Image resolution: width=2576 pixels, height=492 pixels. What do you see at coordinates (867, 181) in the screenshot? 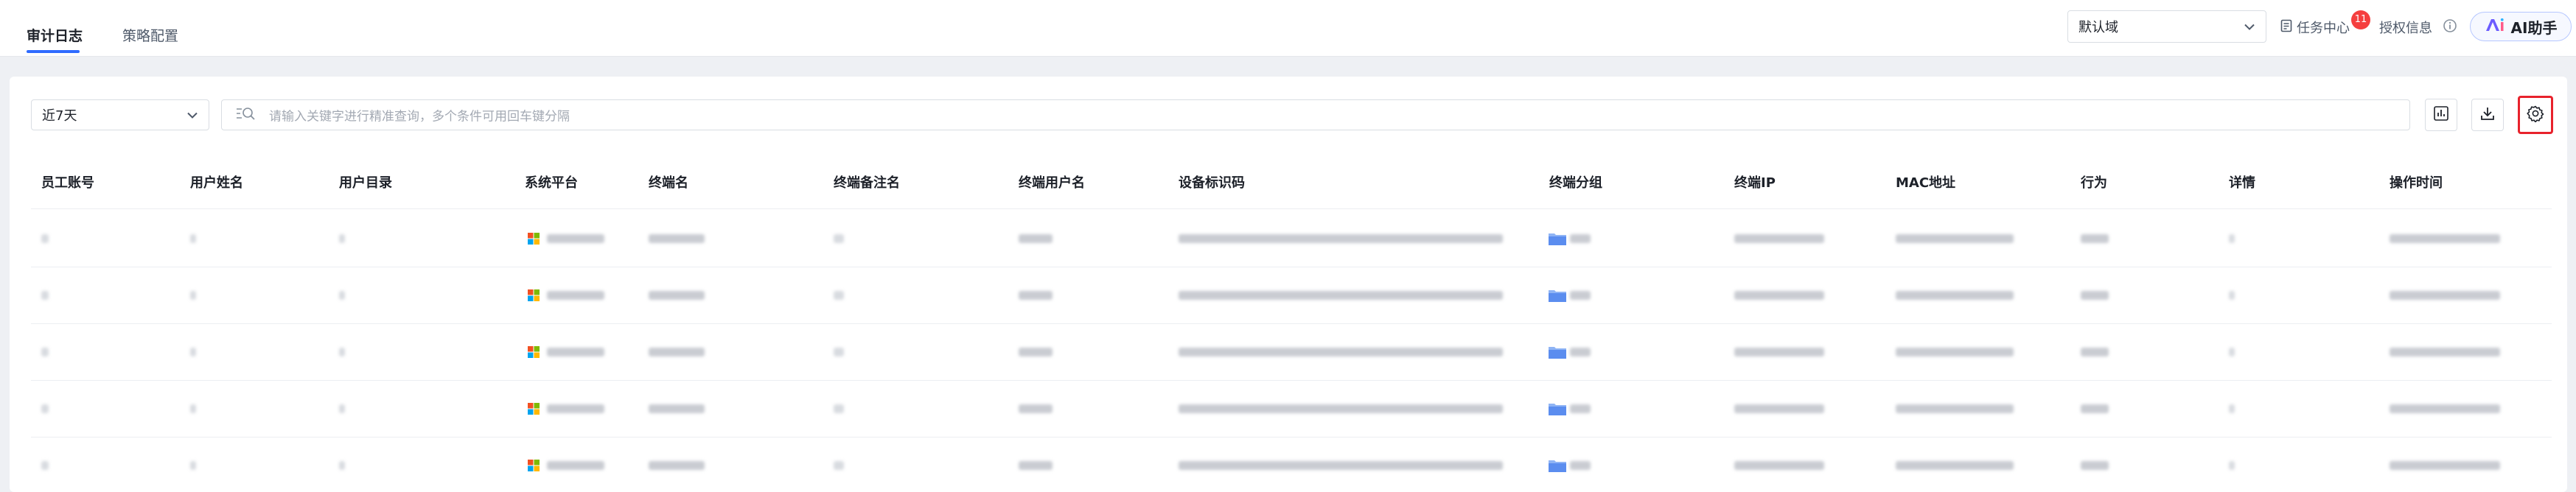
I see `col-header-terminal-remark: 终端备注名` at bounding box center [867, 181].